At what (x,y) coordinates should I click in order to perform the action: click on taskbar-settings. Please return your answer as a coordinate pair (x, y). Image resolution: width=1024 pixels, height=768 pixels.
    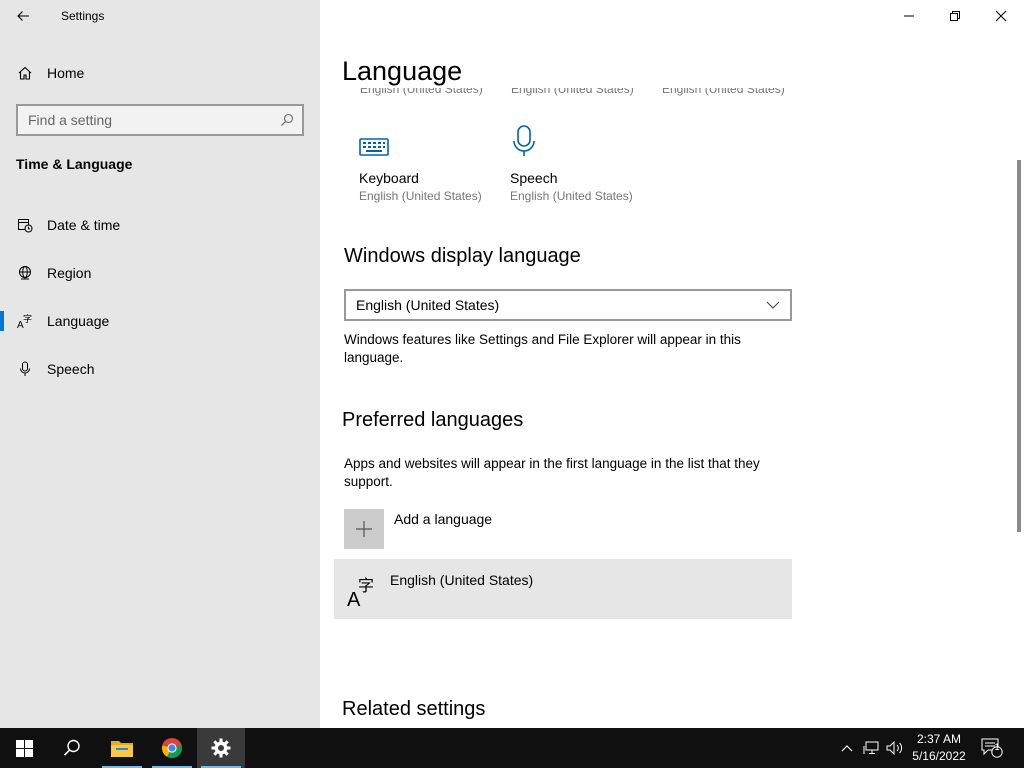
    Looking at the image, I should click on (221, 748).